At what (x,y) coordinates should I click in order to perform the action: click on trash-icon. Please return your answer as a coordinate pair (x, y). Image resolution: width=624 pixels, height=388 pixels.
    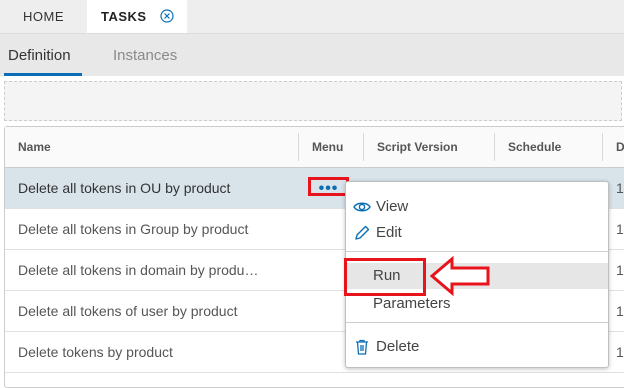
    Looking at the image, I should click on (362, 347).